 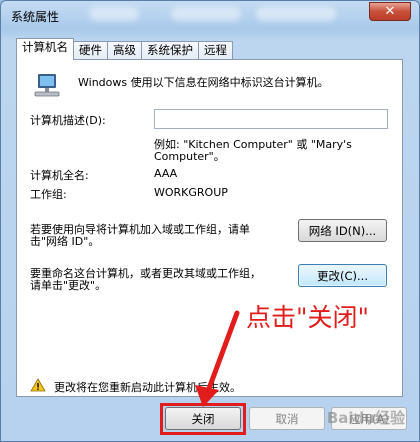 I want to click on cancel-button: 取消, so click(x=287, y=418).